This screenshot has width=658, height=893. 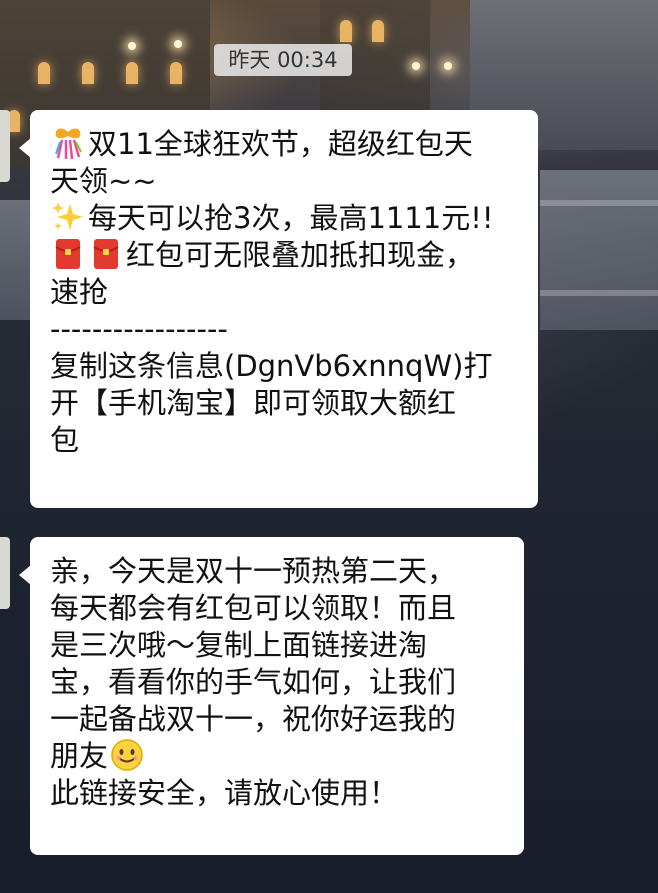 I want to click on message-line: 此链接安全，请放心使用！, so click(x=224, y=793).